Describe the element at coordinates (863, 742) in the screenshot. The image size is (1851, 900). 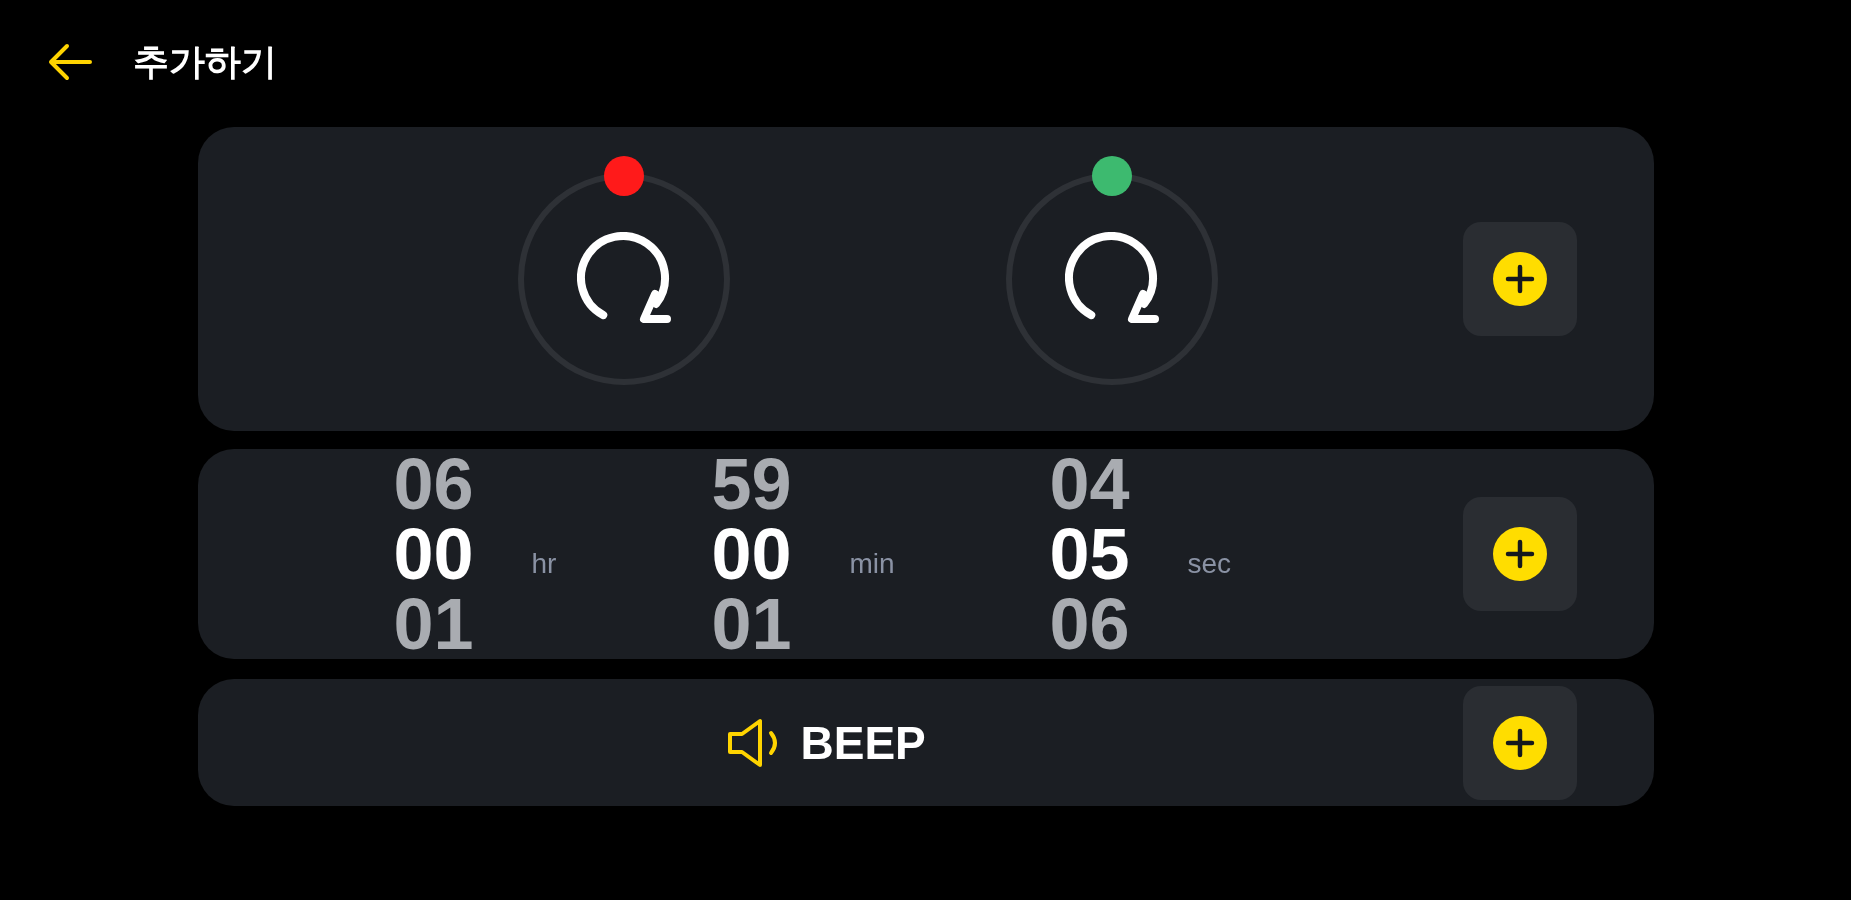
I see `sound-label: BEEP` at that location.